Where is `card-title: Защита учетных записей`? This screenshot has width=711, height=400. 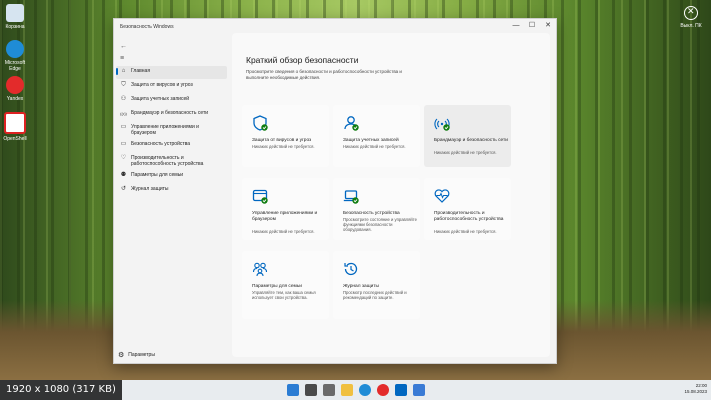 card-title: Защита учетных записей is located at coordinates (371, 140).